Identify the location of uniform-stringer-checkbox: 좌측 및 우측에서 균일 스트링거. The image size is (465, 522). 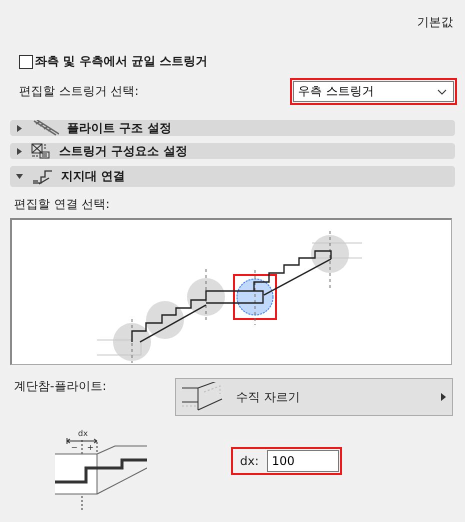
(237, 61).